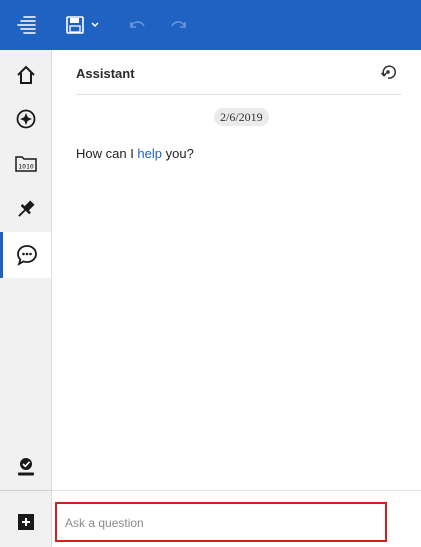 This screenshot has height=547, width=421. I want to click on save-icon, so click(75, 25).